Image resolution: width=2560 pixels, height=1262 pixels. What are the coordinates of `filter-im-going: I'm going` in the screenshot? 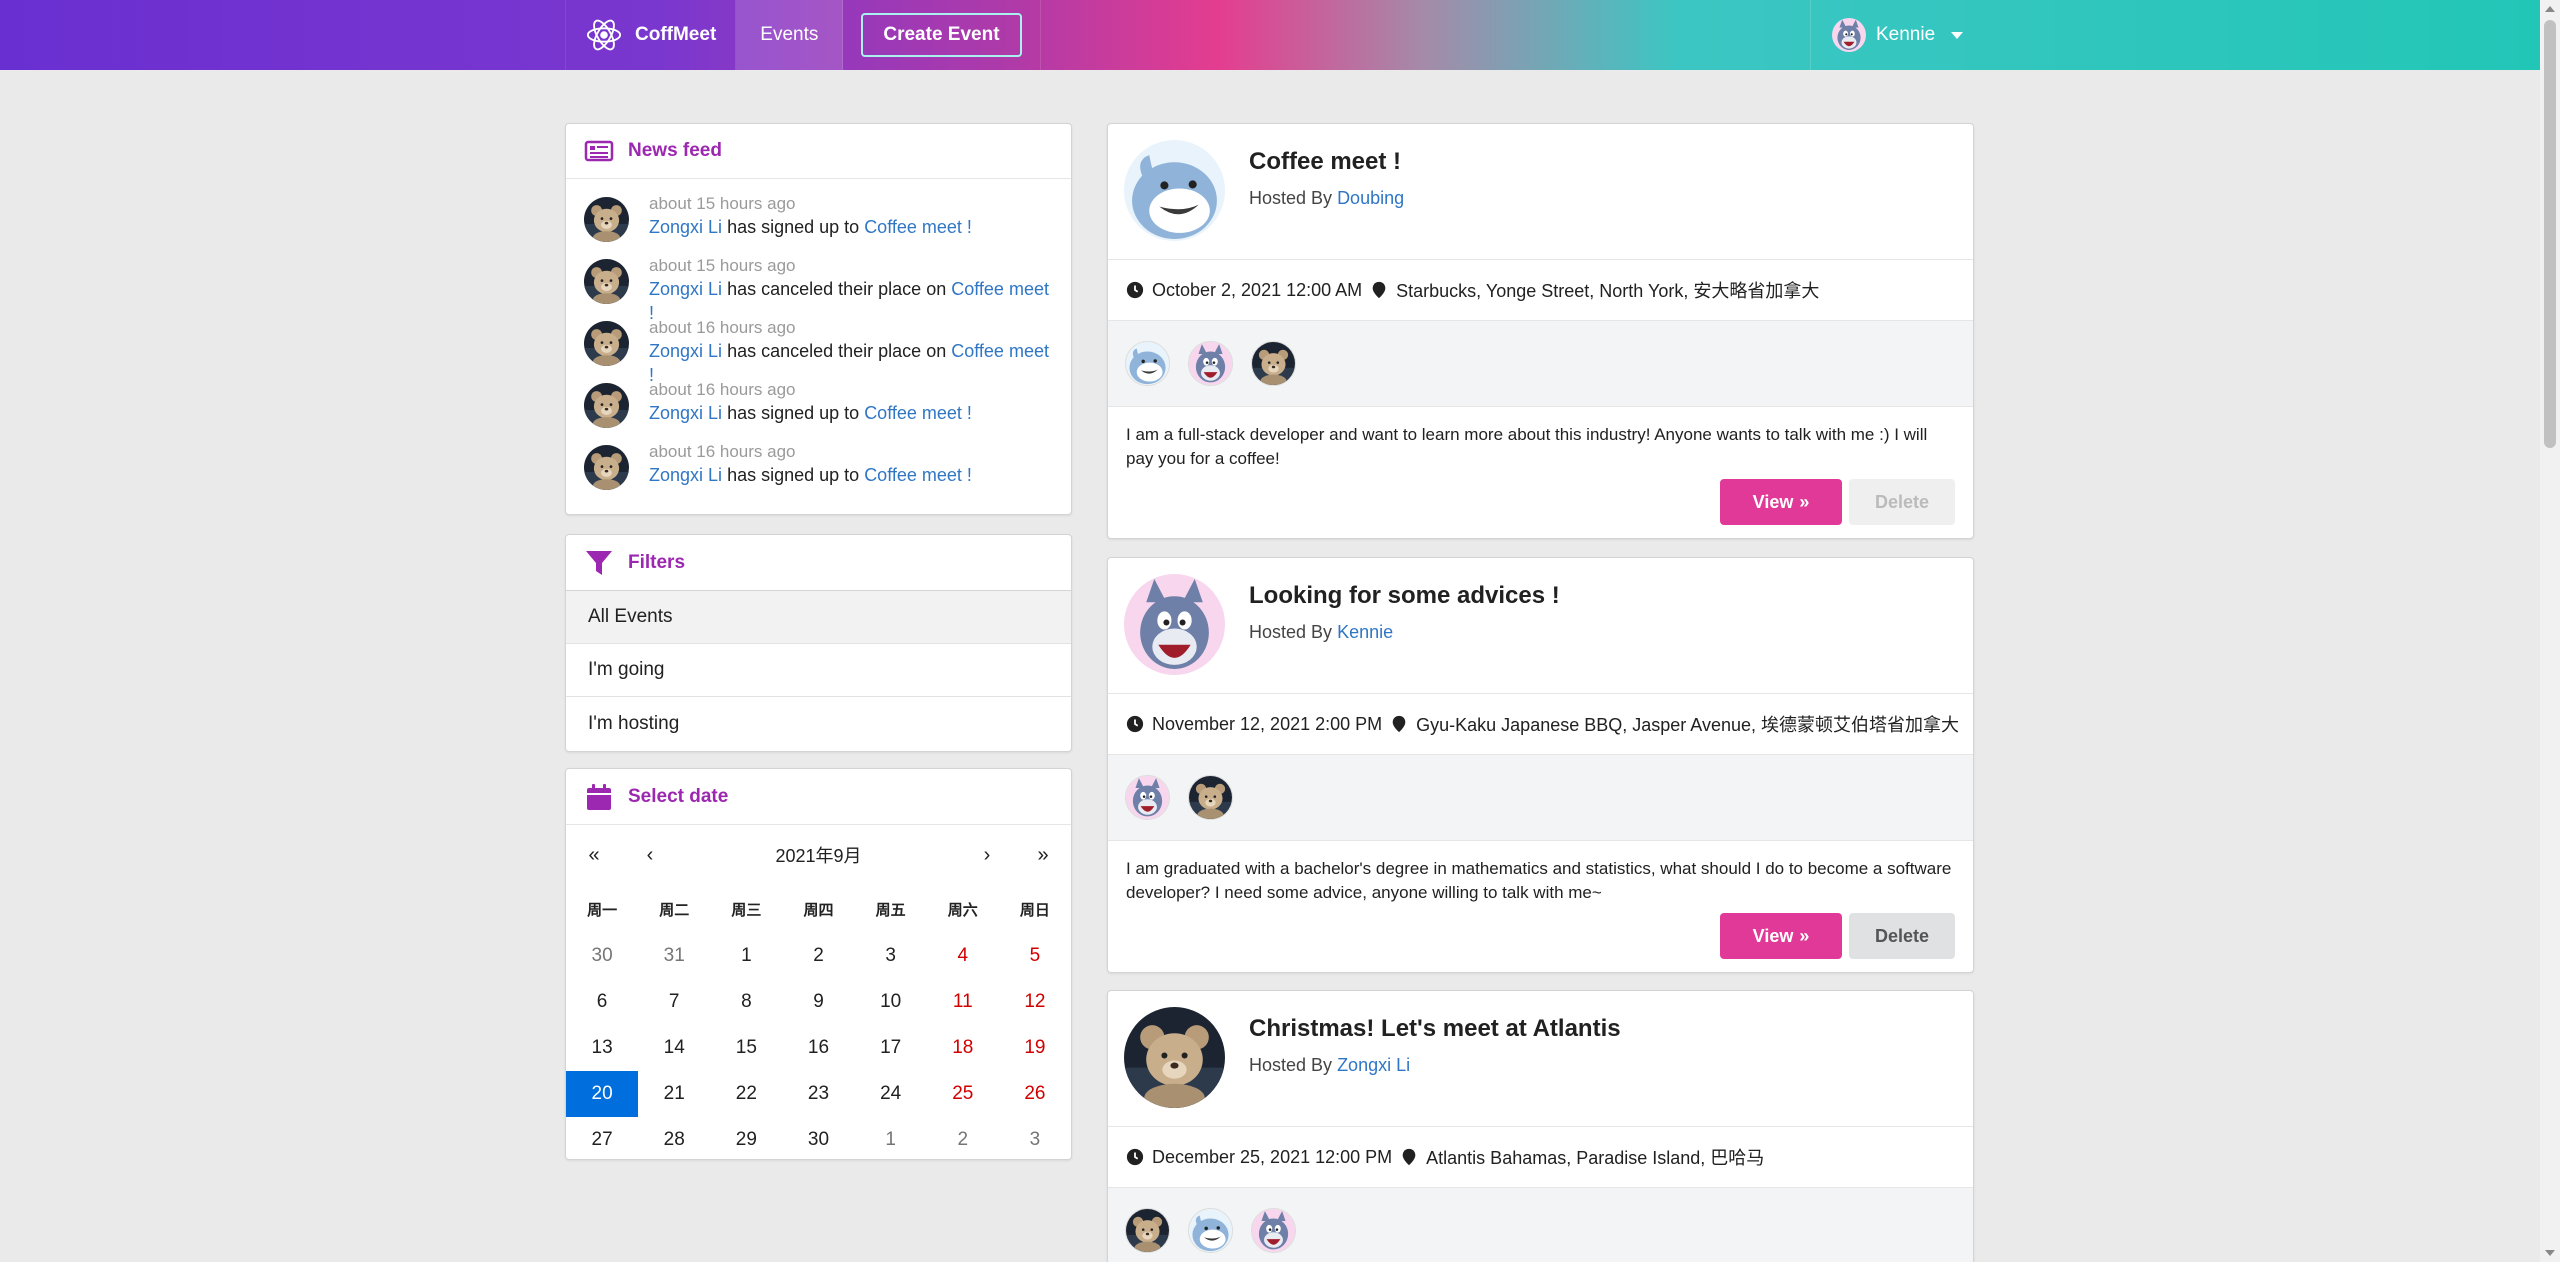 It's located at (818, 670).